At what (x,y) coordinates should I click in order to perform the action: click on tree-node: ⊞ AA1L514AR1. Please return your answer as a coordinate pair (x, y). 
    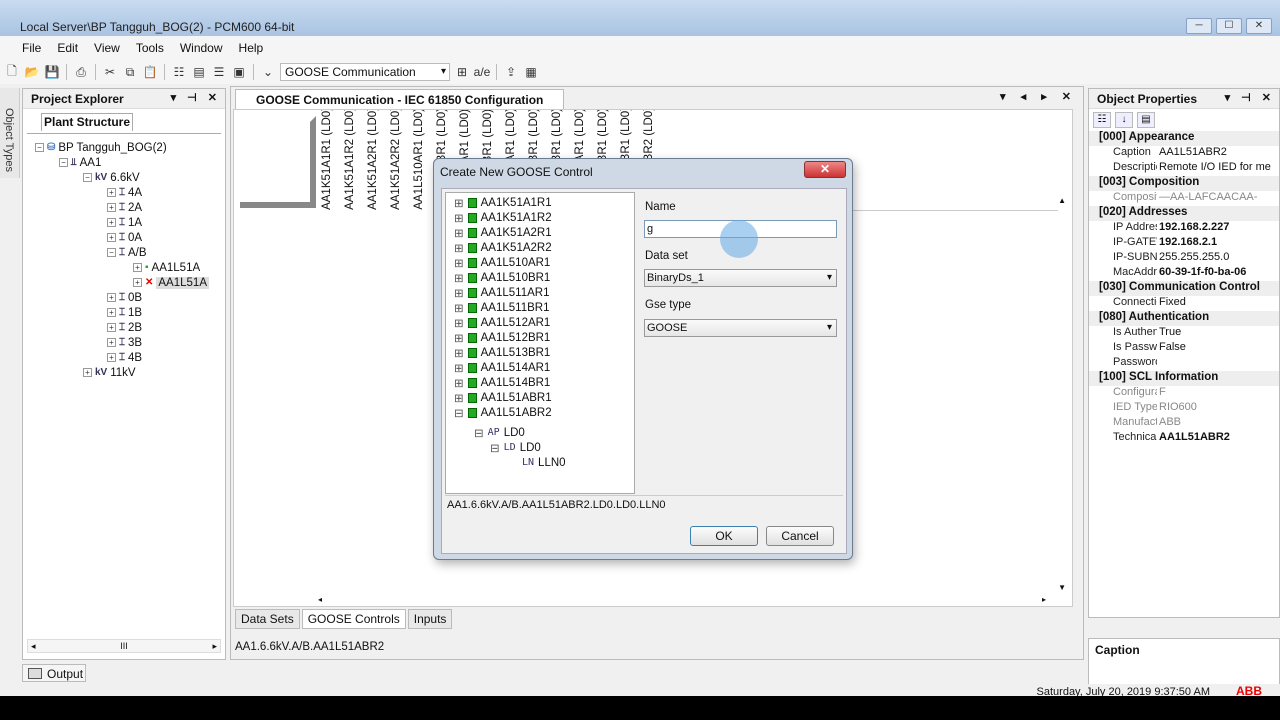
    Looking at the image, I should click on (502, 367).